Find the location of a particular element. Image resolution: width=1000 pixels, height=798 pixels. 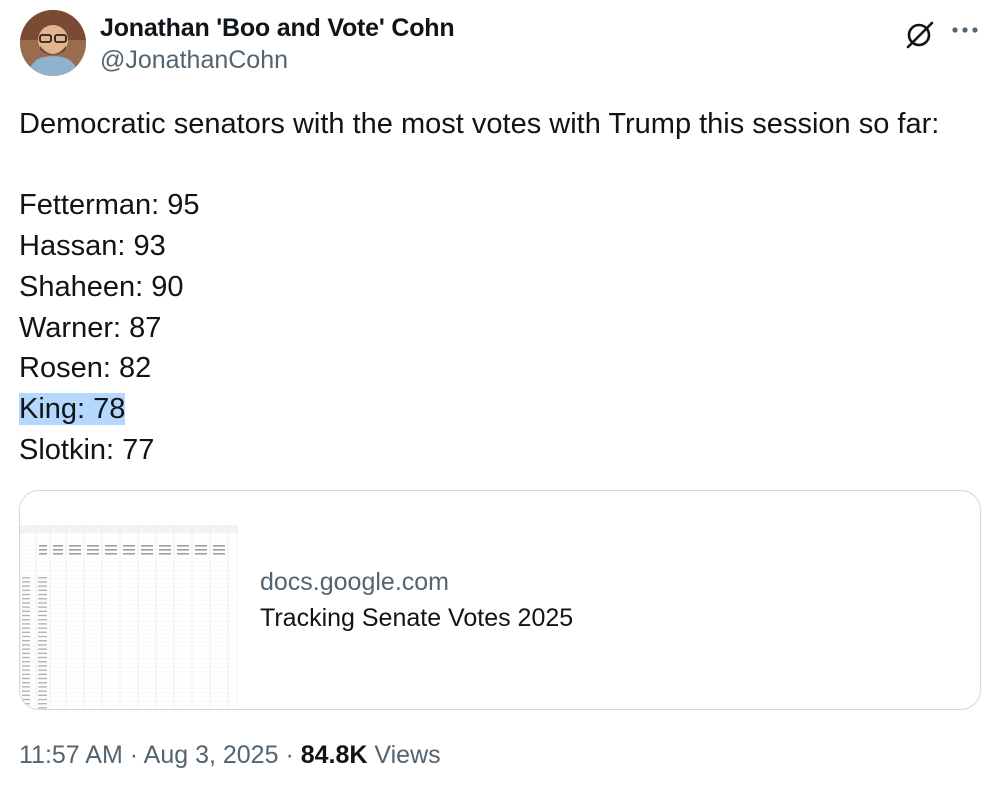

tweet-line-warner: Warner: 87 is located at coordinates (90, 327).